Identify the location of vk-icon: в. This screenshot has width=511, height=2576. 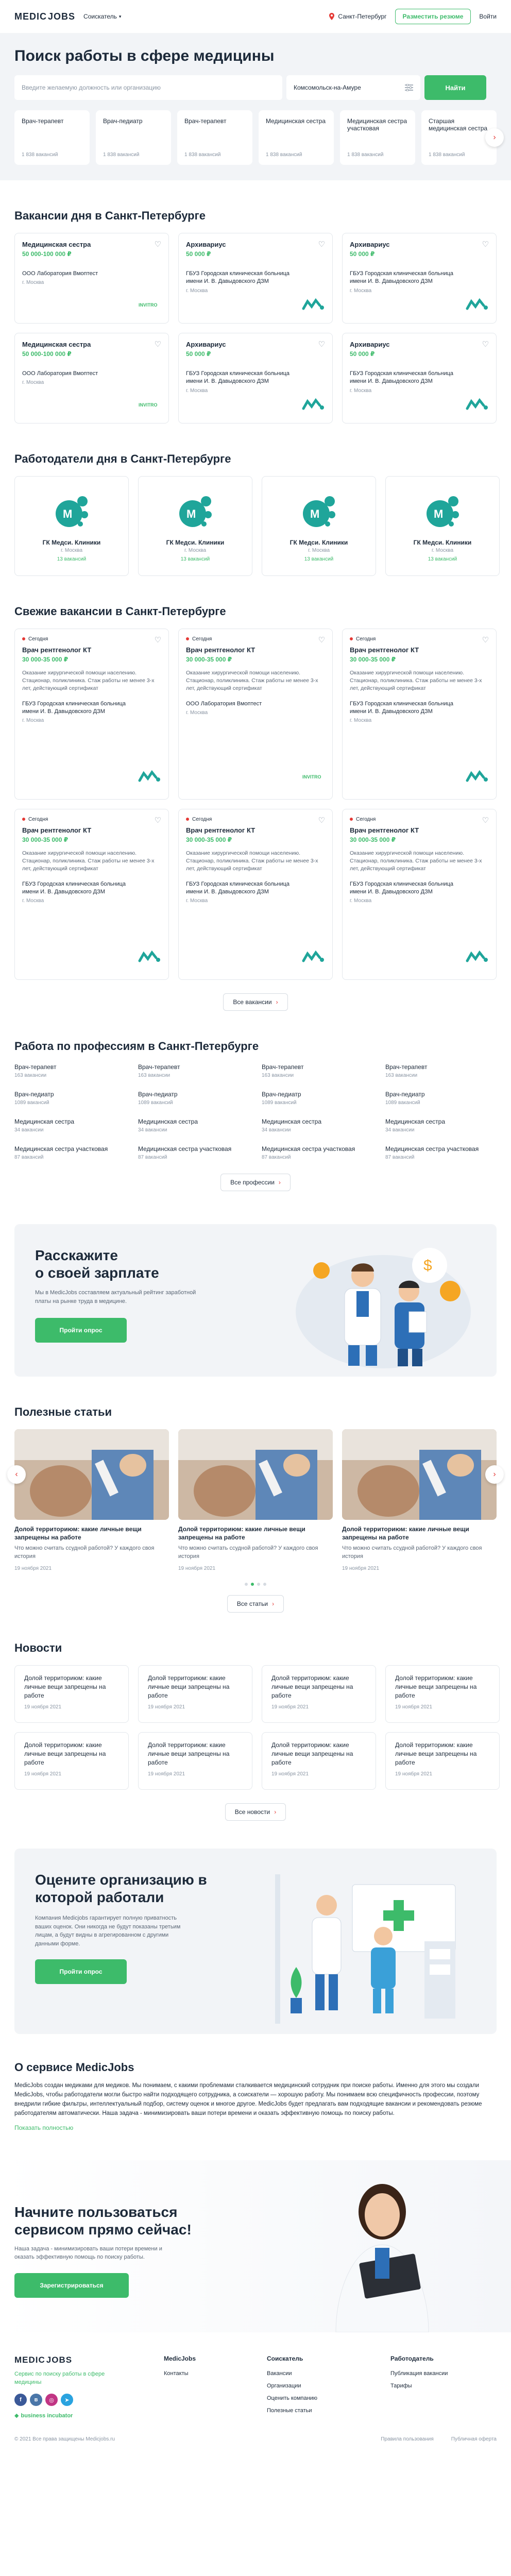
(36, 2400).